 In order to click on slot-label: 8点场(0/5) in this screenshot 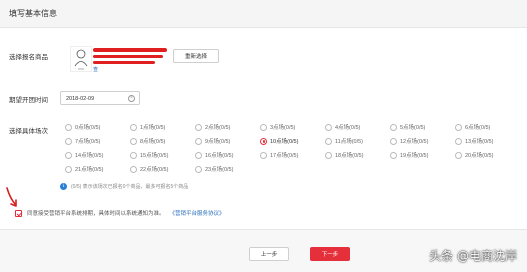, I will do `click(153, 142)`.